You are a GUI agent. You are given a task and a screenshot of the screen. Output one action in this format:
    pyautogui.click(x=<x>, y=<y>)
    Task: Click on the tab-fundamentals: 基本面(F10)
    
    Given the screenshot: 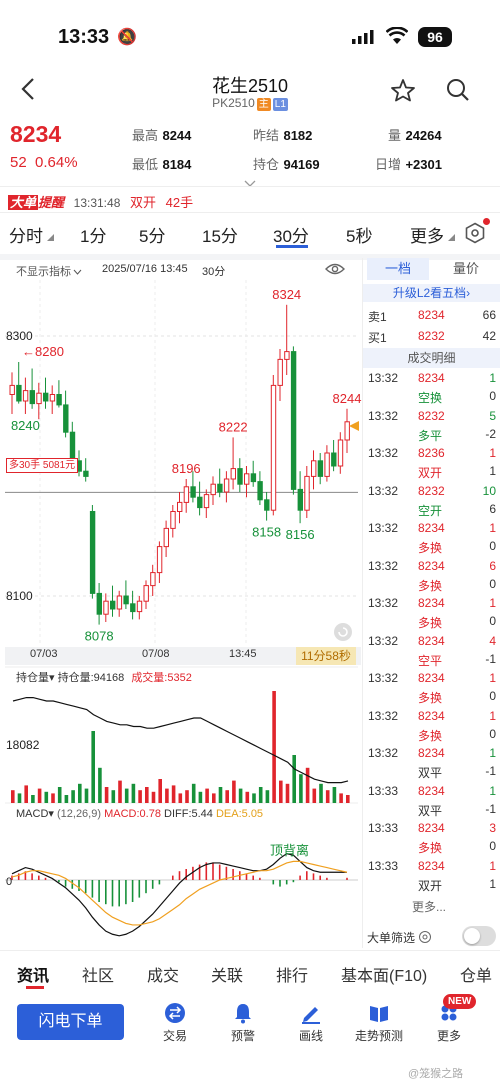 What is the action you would take?
    pyautogui.click(x=384, y=974)
    